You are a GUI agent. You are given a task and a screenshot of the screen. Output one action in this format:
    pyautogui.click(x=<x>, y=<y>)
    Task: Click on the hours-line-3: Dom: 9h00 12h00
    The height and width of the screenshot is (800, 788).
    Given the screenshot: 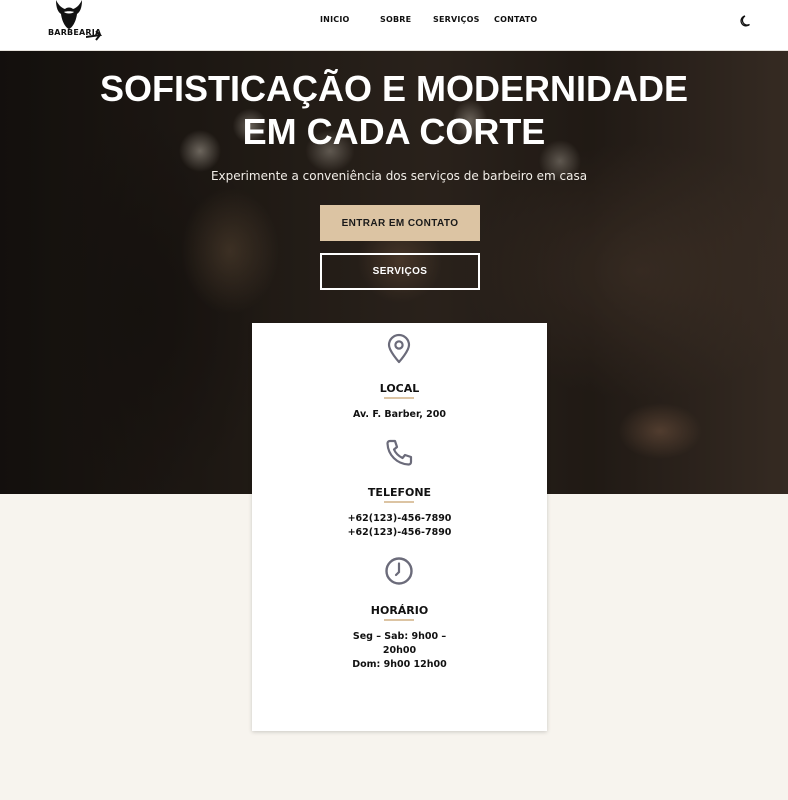 What is the action you would take?
    pyautogui.click(x=399, y=664)
    